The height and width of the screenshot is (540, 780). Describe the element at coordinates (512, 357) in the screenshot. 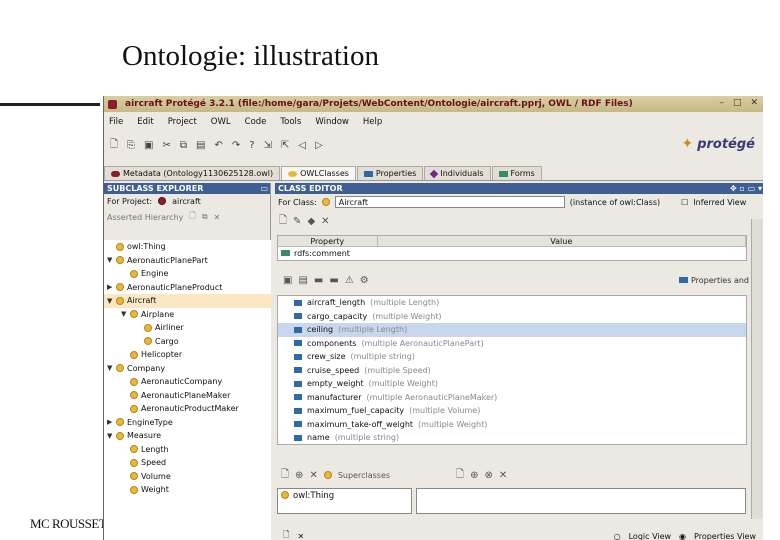

I see `property-row: crew_size (multiple string)` at that location.